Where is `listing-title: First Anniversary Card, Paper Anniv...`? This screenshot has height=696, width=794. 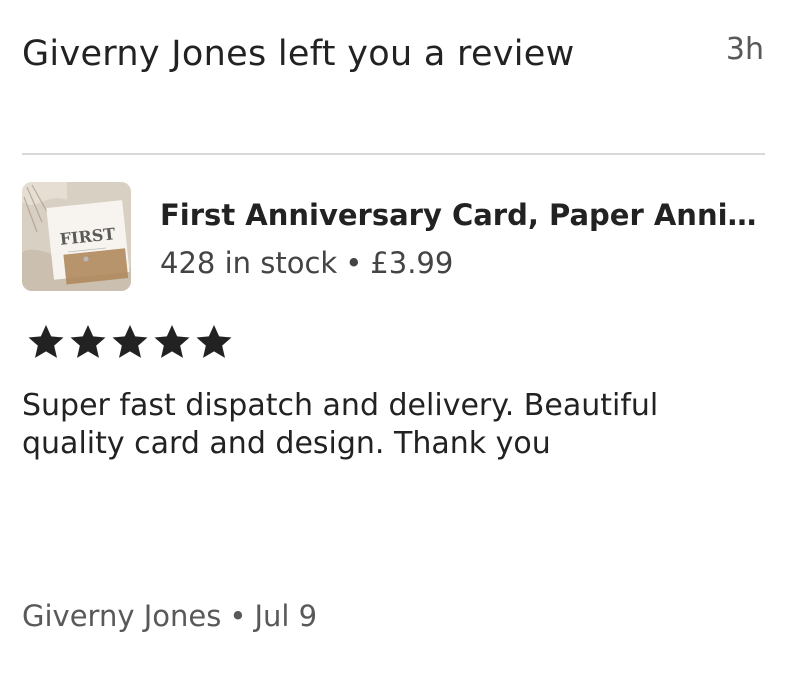 listing-title: First Anniversary Card, Paper Anniv... is located at coordinates (462, 215).